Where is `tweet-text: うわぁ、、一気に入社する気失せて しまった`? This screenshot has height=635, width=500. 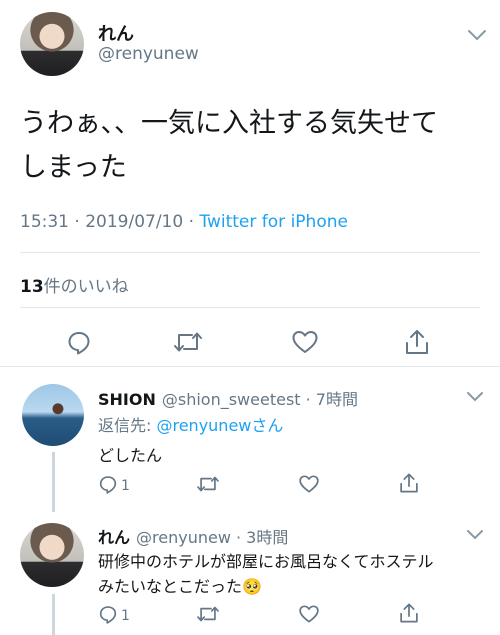 tweet-text: うわぁ、、一気に入社する気失せて しまった is located at coordinates (250, 146).